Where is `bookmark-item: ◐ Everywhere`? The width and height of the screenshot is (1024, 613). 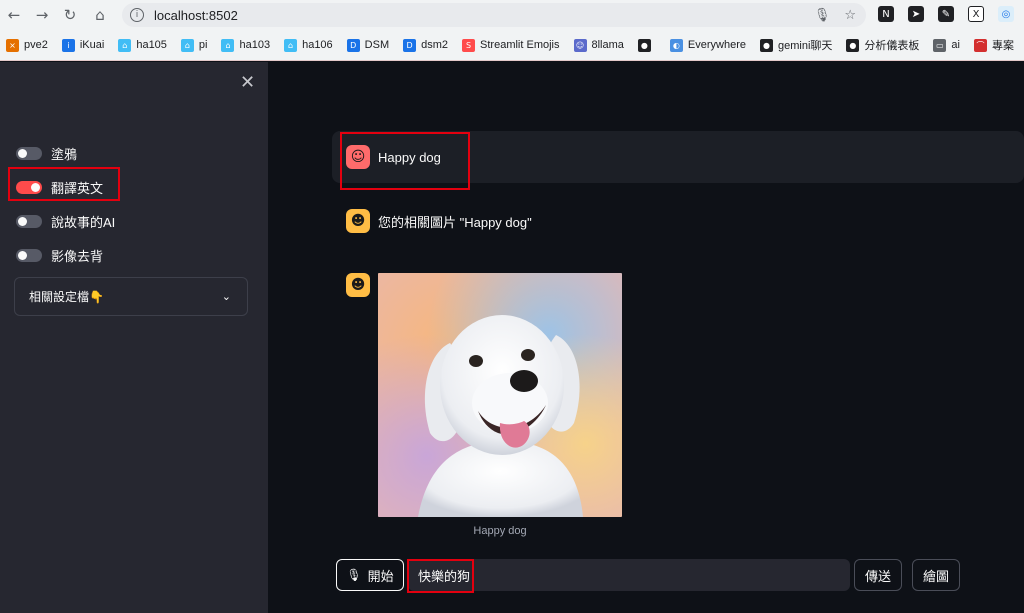
bookmark-item: ◐ Everywhere is located at coordinates (707, 45).